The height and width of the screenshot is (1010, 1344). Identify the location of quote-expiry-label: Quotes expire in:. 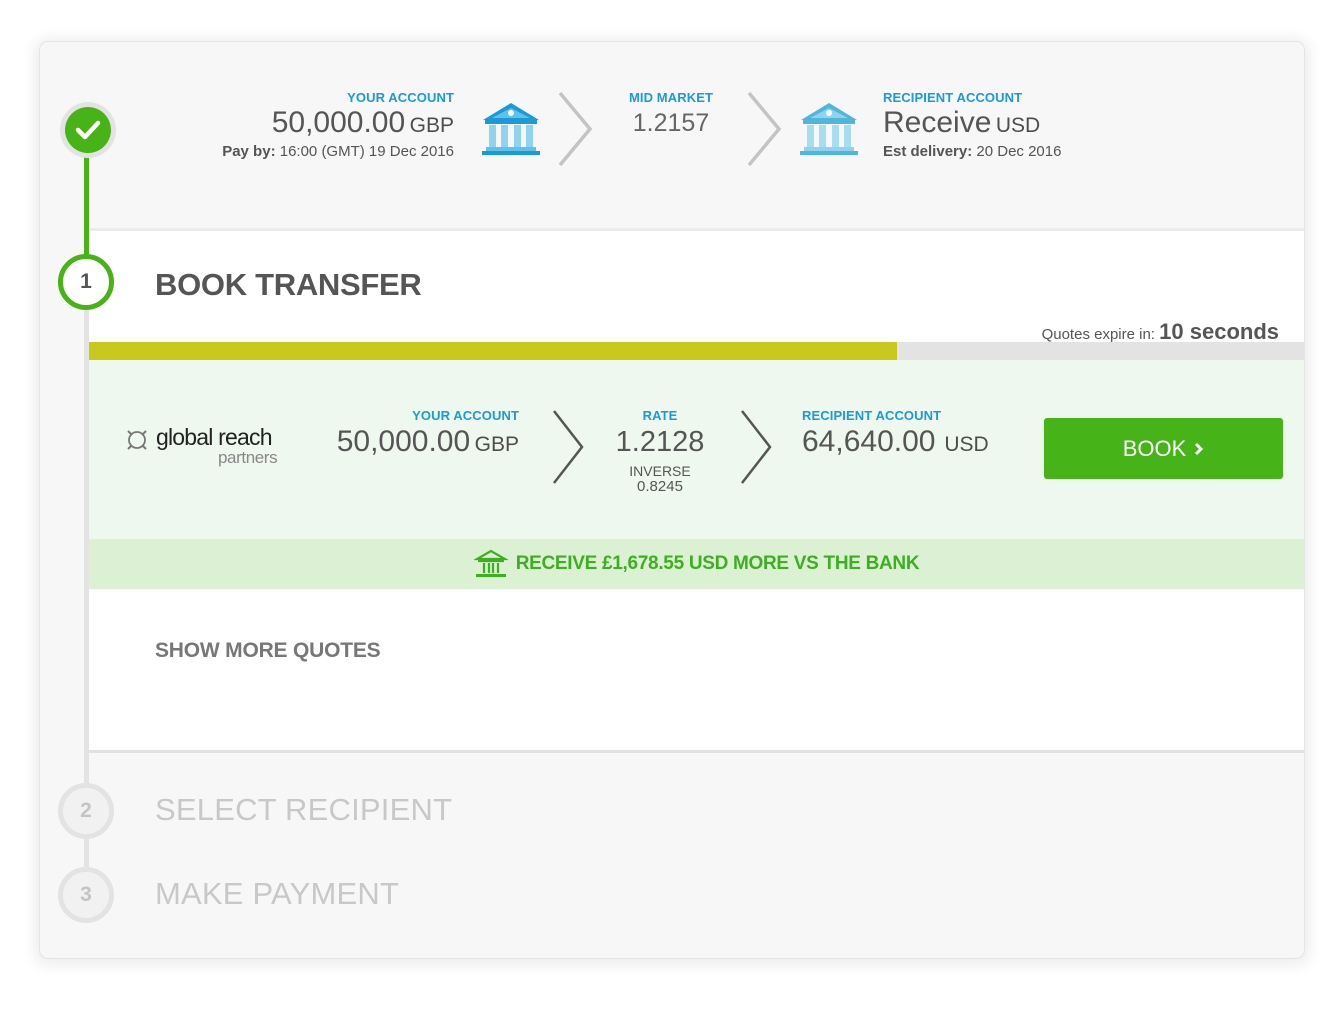
(1098, 334).